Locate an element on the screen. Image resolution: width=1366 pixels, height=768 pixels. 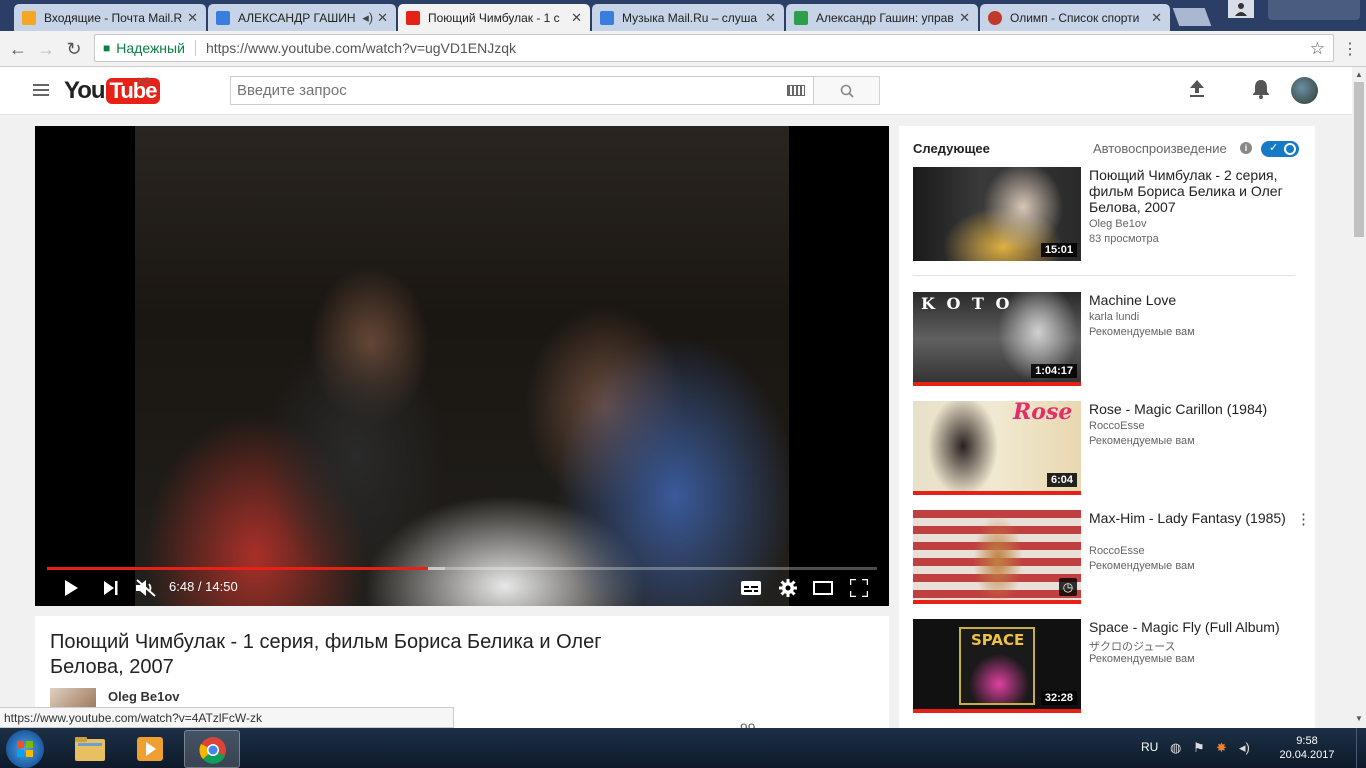
windows-logo-icon is located at coordinates (25, 749).